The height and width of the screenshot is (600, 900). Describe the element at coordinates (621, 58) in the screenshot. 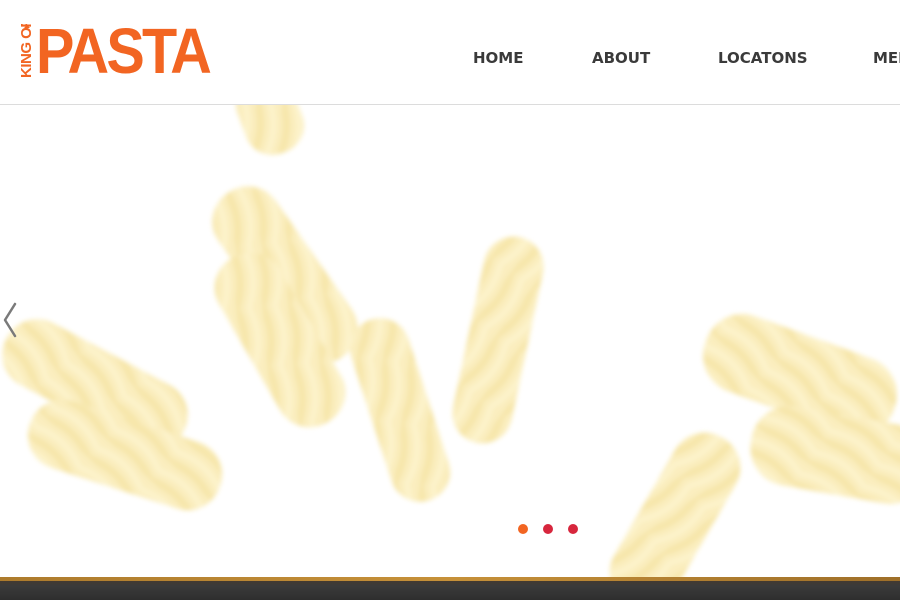

I see `nav-about: ABOUT` at that location.